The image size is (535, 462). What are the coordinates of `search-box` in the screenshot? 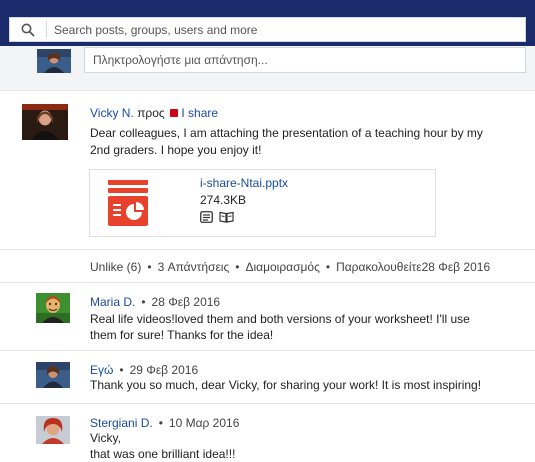 It's located at (267, 29).